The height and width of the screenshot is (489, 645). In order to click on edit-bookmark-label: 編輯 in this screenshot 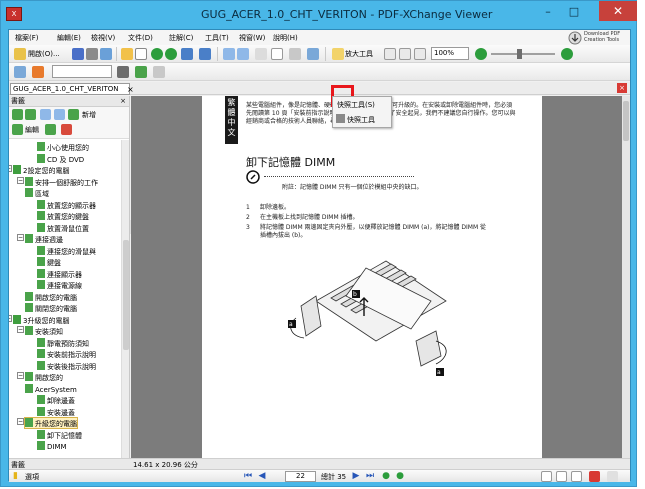, I will do `click(32, 130)`.